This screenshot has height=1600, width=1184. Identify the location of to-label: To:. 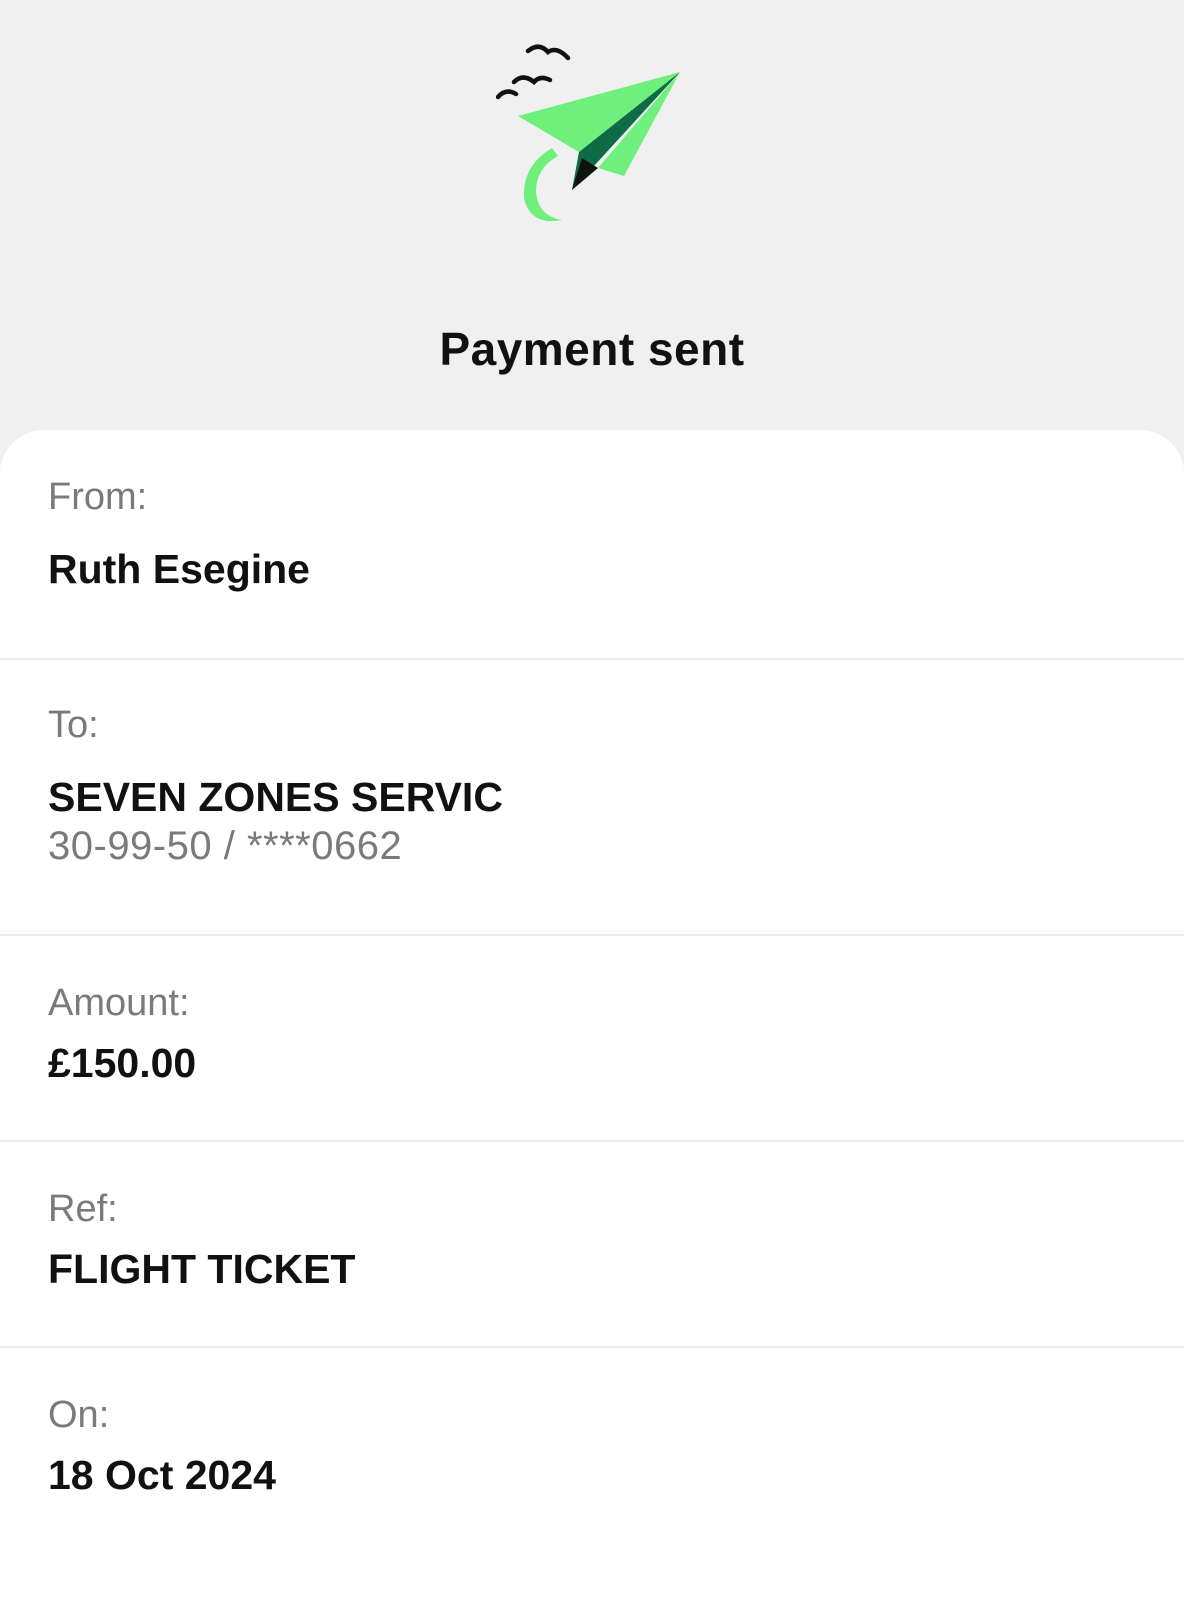
(73, 725).